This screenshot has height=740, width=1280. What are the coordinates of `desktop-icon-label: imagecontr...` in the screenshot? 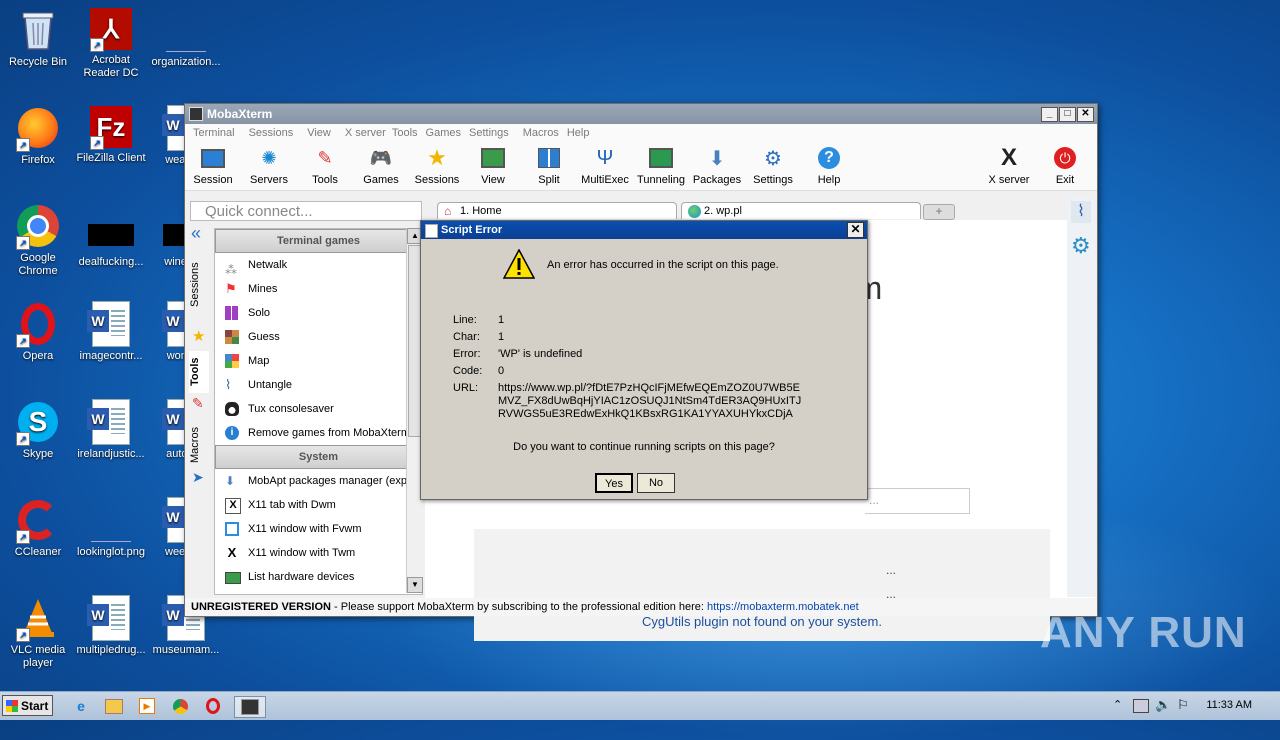 It's located at (111, 356).